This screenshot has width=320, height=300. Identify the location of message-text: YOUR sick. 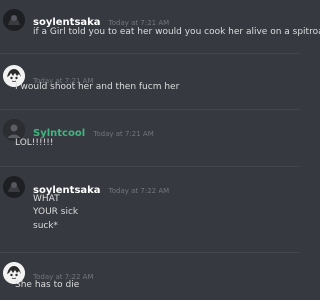
(56, 212).